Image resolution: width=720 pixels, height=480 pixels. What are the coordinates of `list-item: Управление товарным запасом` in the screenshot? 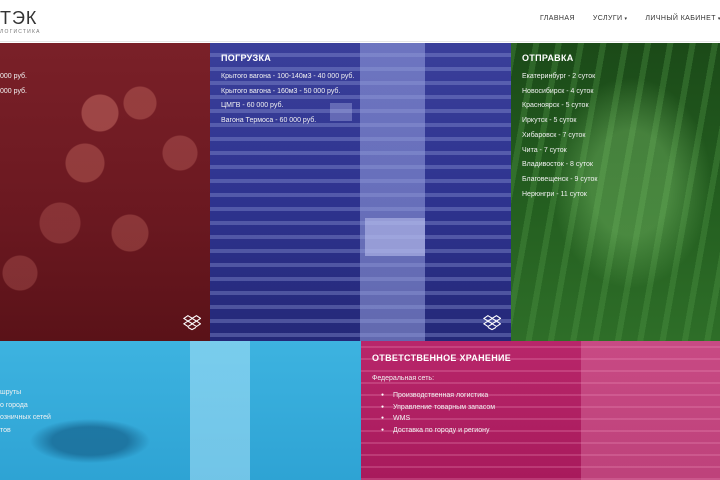 It's located at (438, 408).